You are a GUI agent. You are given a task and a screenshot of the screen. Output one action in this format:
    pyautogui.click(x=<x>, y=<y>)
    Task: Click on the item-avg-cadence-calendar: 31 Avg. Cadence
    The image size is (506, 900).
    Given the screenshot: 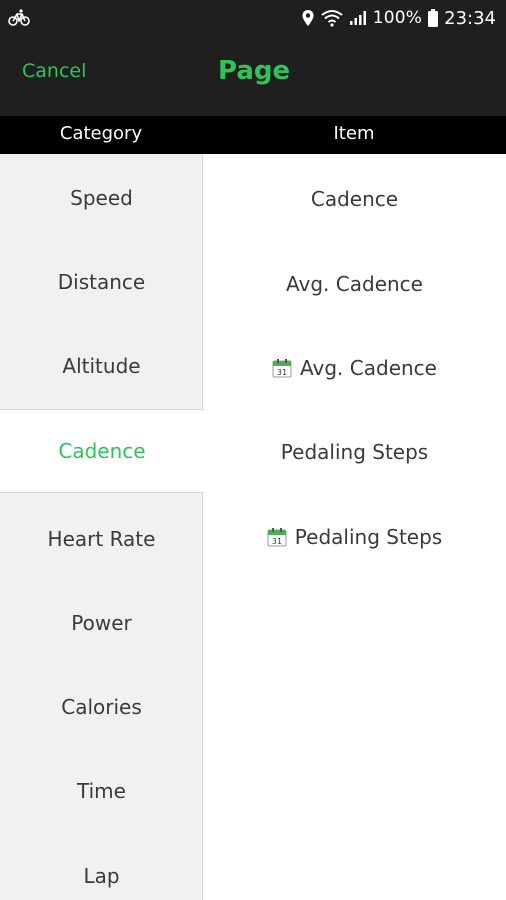 What is the action you would take?
    pyautogui.click(x=354, y=368)
    